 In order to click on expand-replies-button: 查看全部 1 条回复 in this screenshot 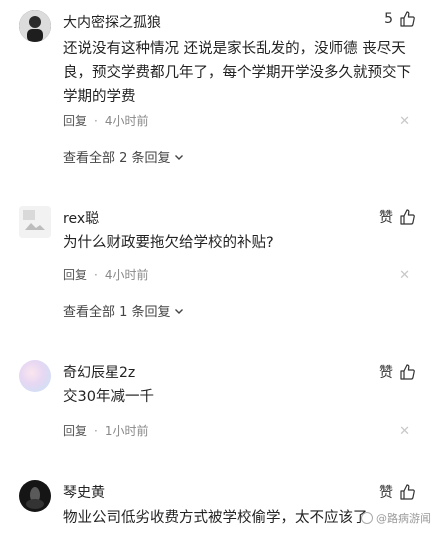, I will do `click(123, 310)`.